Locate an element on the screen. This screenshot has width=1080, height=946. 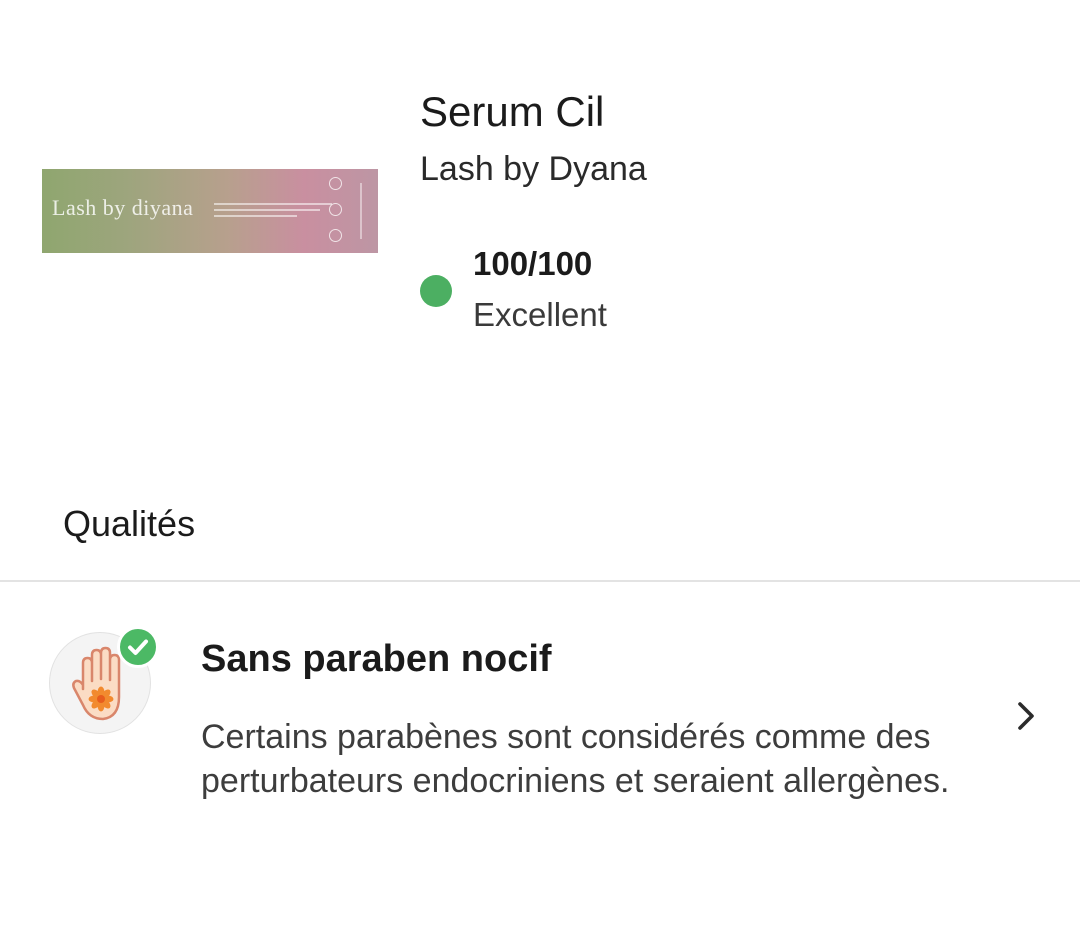
product-brand: Lash by Dyana is located at coordinates (533, 169).